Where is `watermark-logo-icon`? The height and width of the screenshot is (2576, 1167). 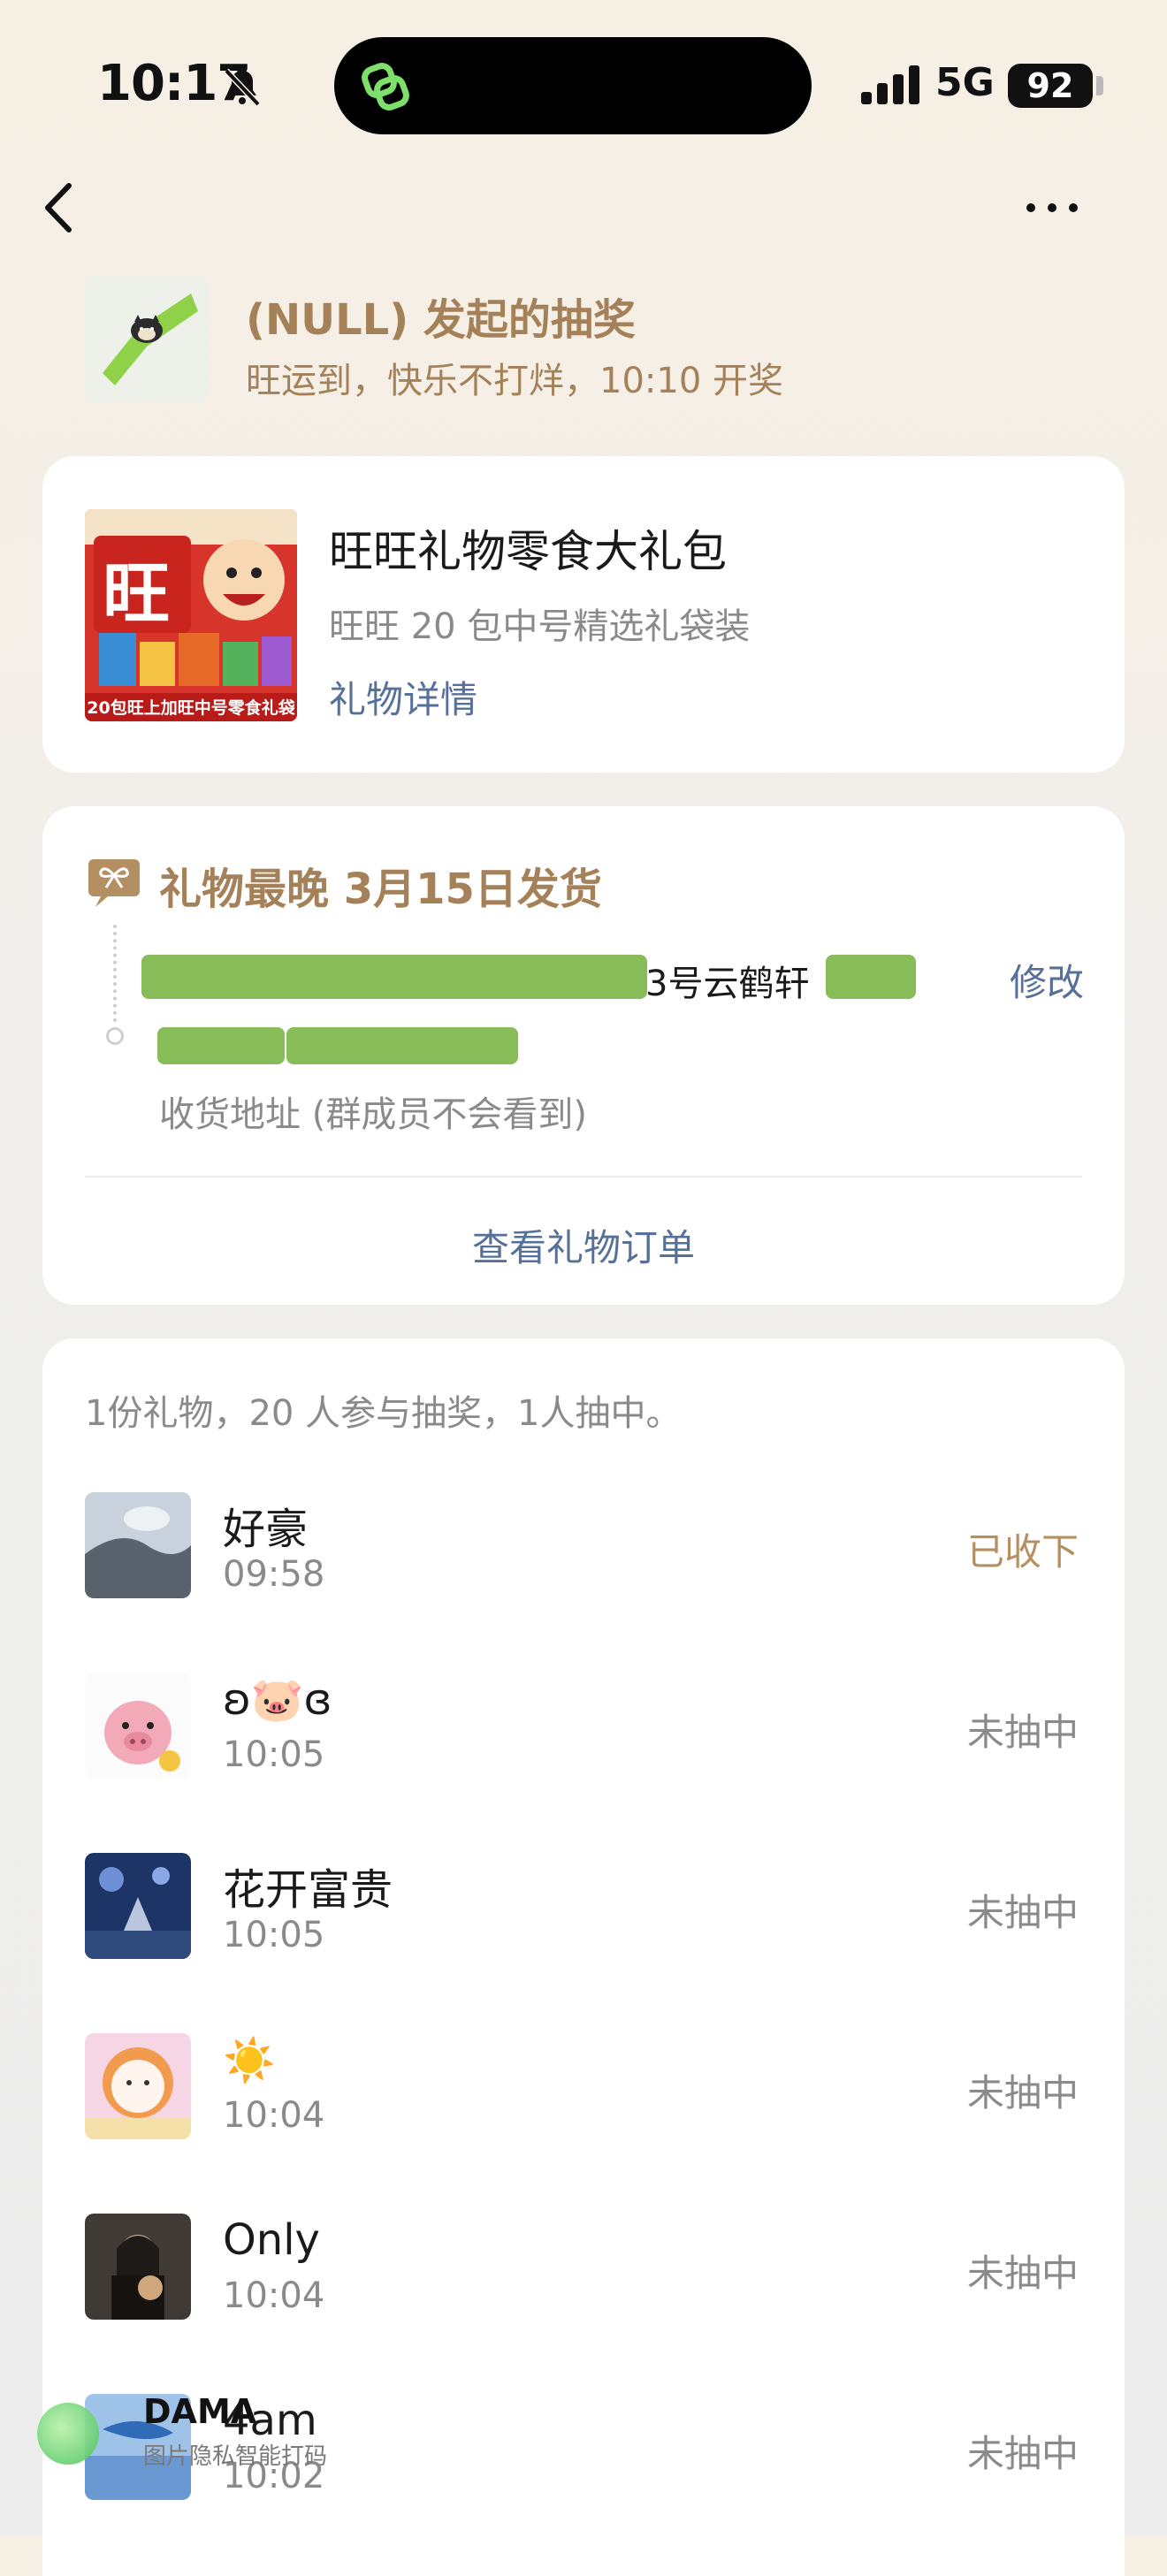
watermark-logo-icon is located at coordinates (68, 2434).